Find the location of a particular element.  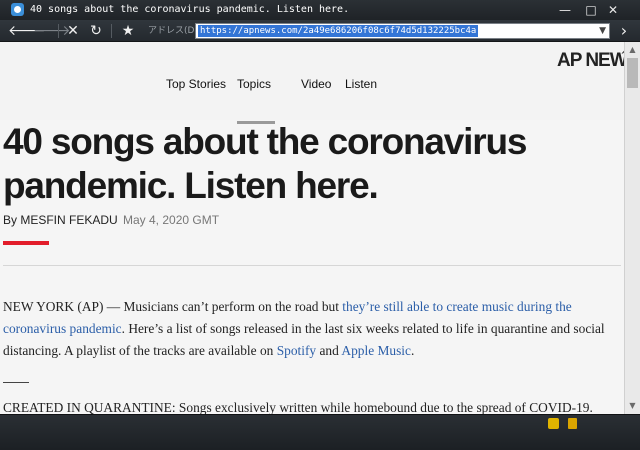

stop-icon: ✕ is located at coordinates (73, 31).